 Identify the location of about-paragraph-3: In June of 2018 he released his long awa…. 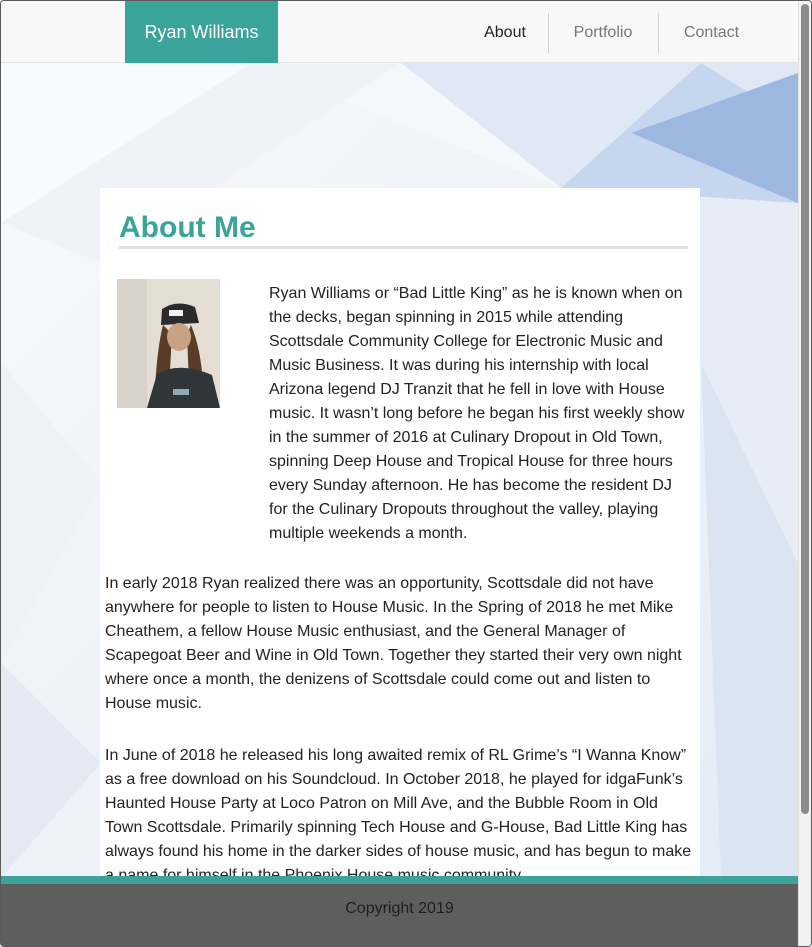
(398, 812).